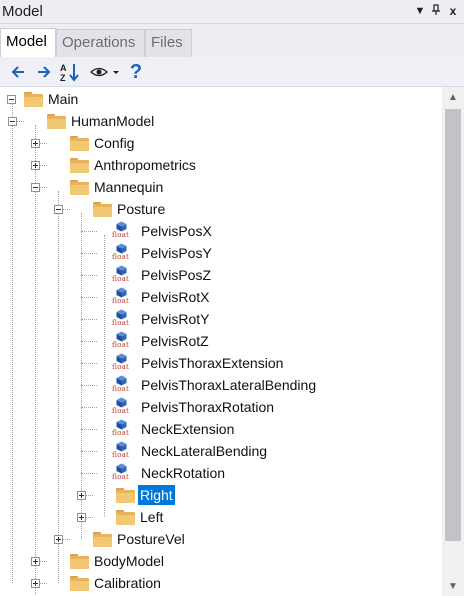 This screenshot has height=596, width=464. Describe the element at coordinates (117, 187) in the screenshot. I see `tree-item-mannequin: Mannequin` at that location.